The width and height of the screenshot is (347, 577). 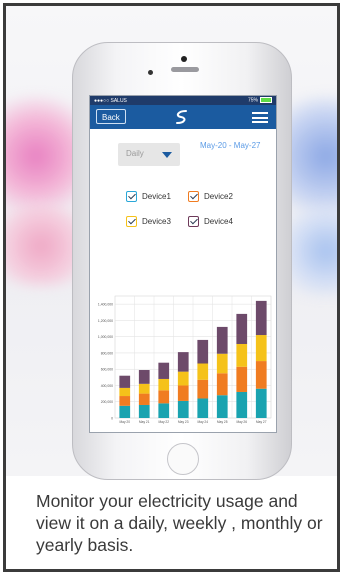 I want to click on x-tick-label: May 20, so click(x=125, y=422).